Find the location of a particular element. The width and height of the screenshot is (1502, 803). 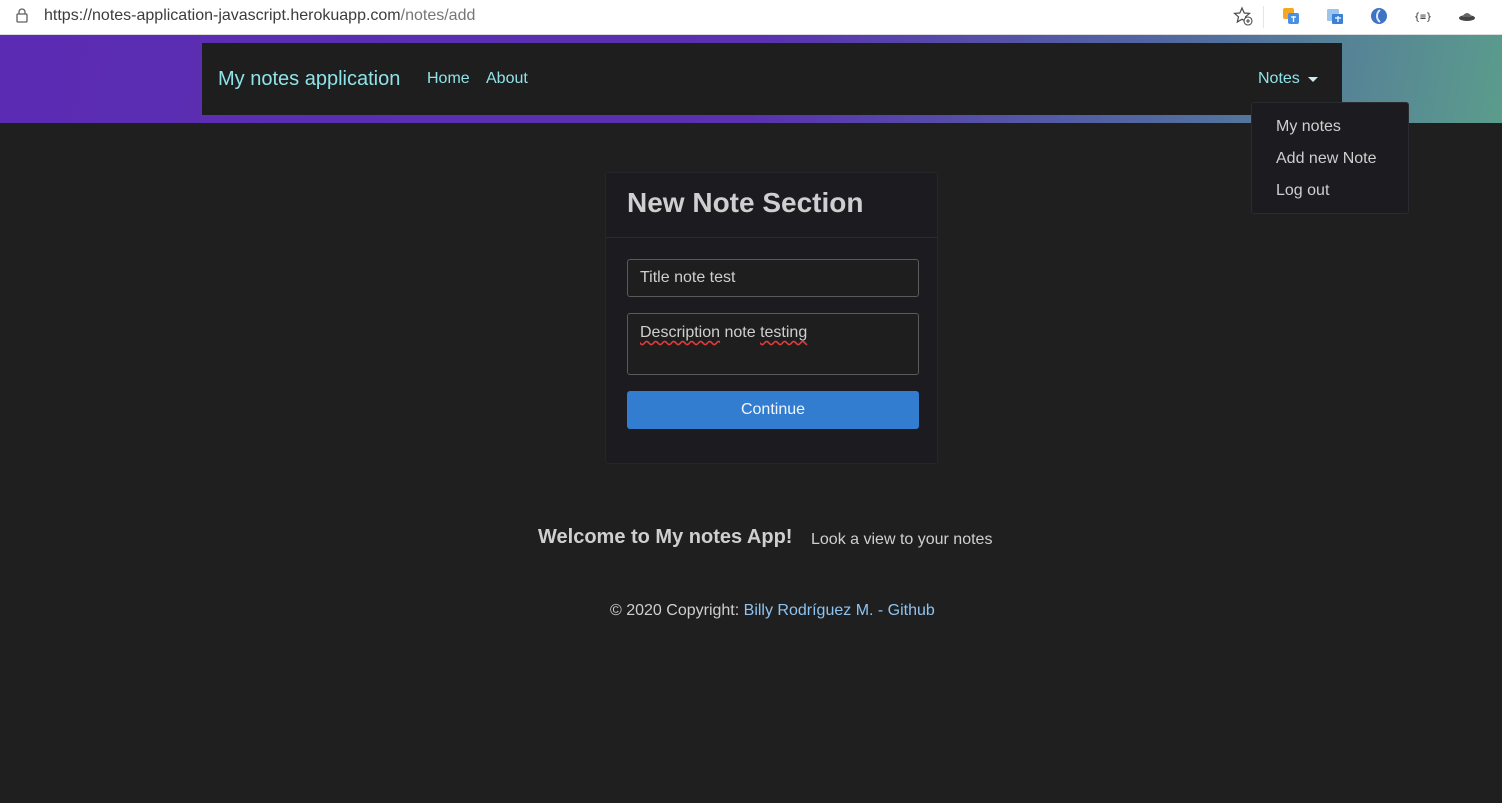

description-word: Description is located at coordinates (680, 332).